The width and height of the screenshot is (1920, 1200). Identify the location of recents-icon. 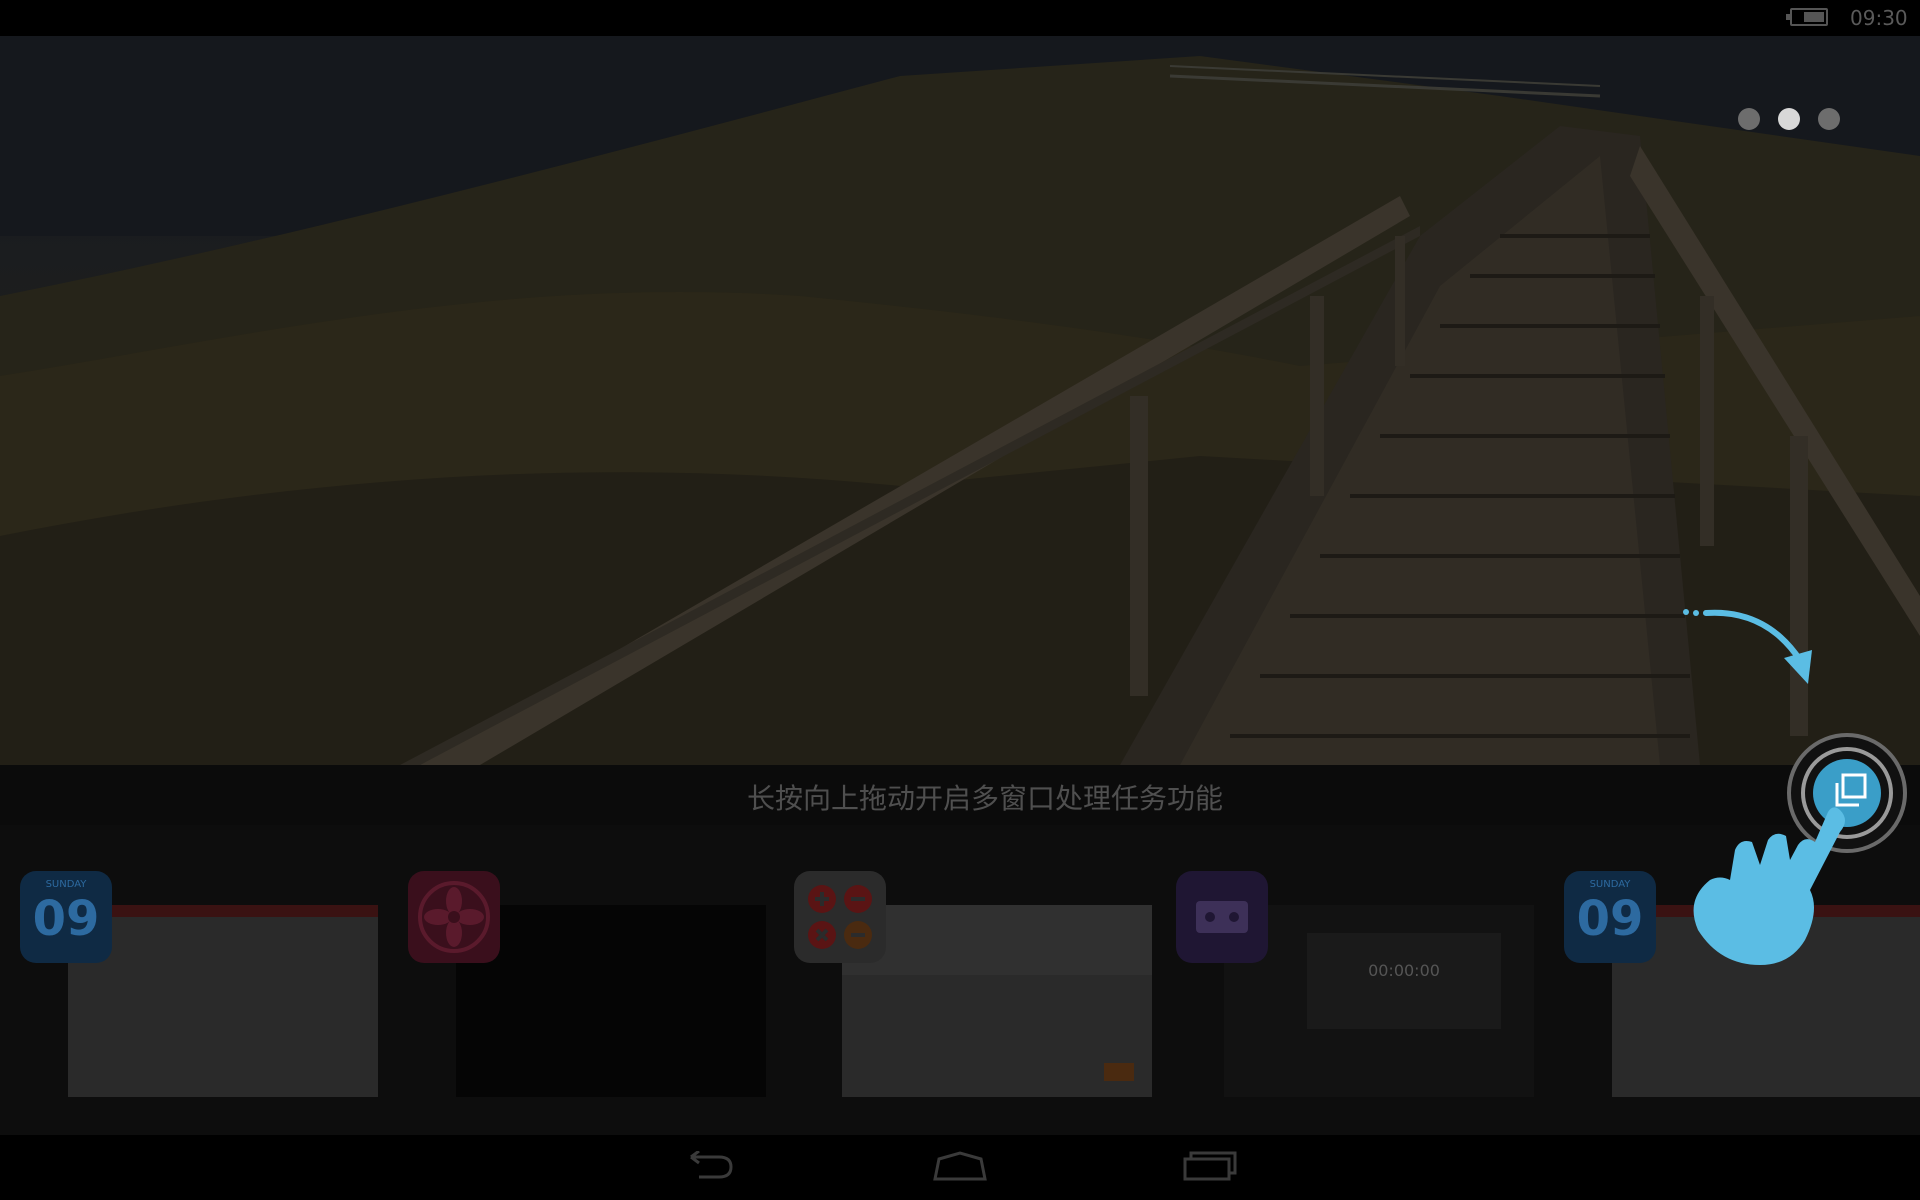
(1210, 1168).